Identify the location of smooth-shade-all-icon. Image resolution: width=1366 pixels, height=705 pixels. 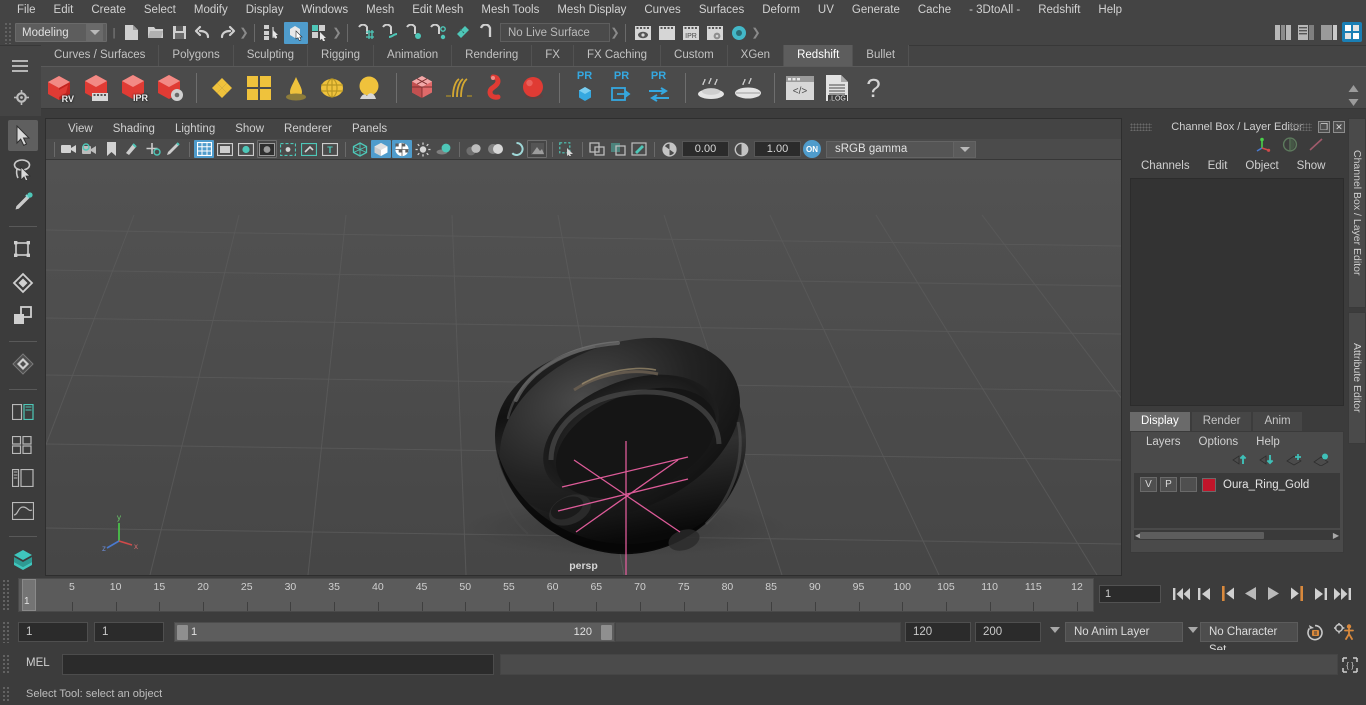
(381, 149).